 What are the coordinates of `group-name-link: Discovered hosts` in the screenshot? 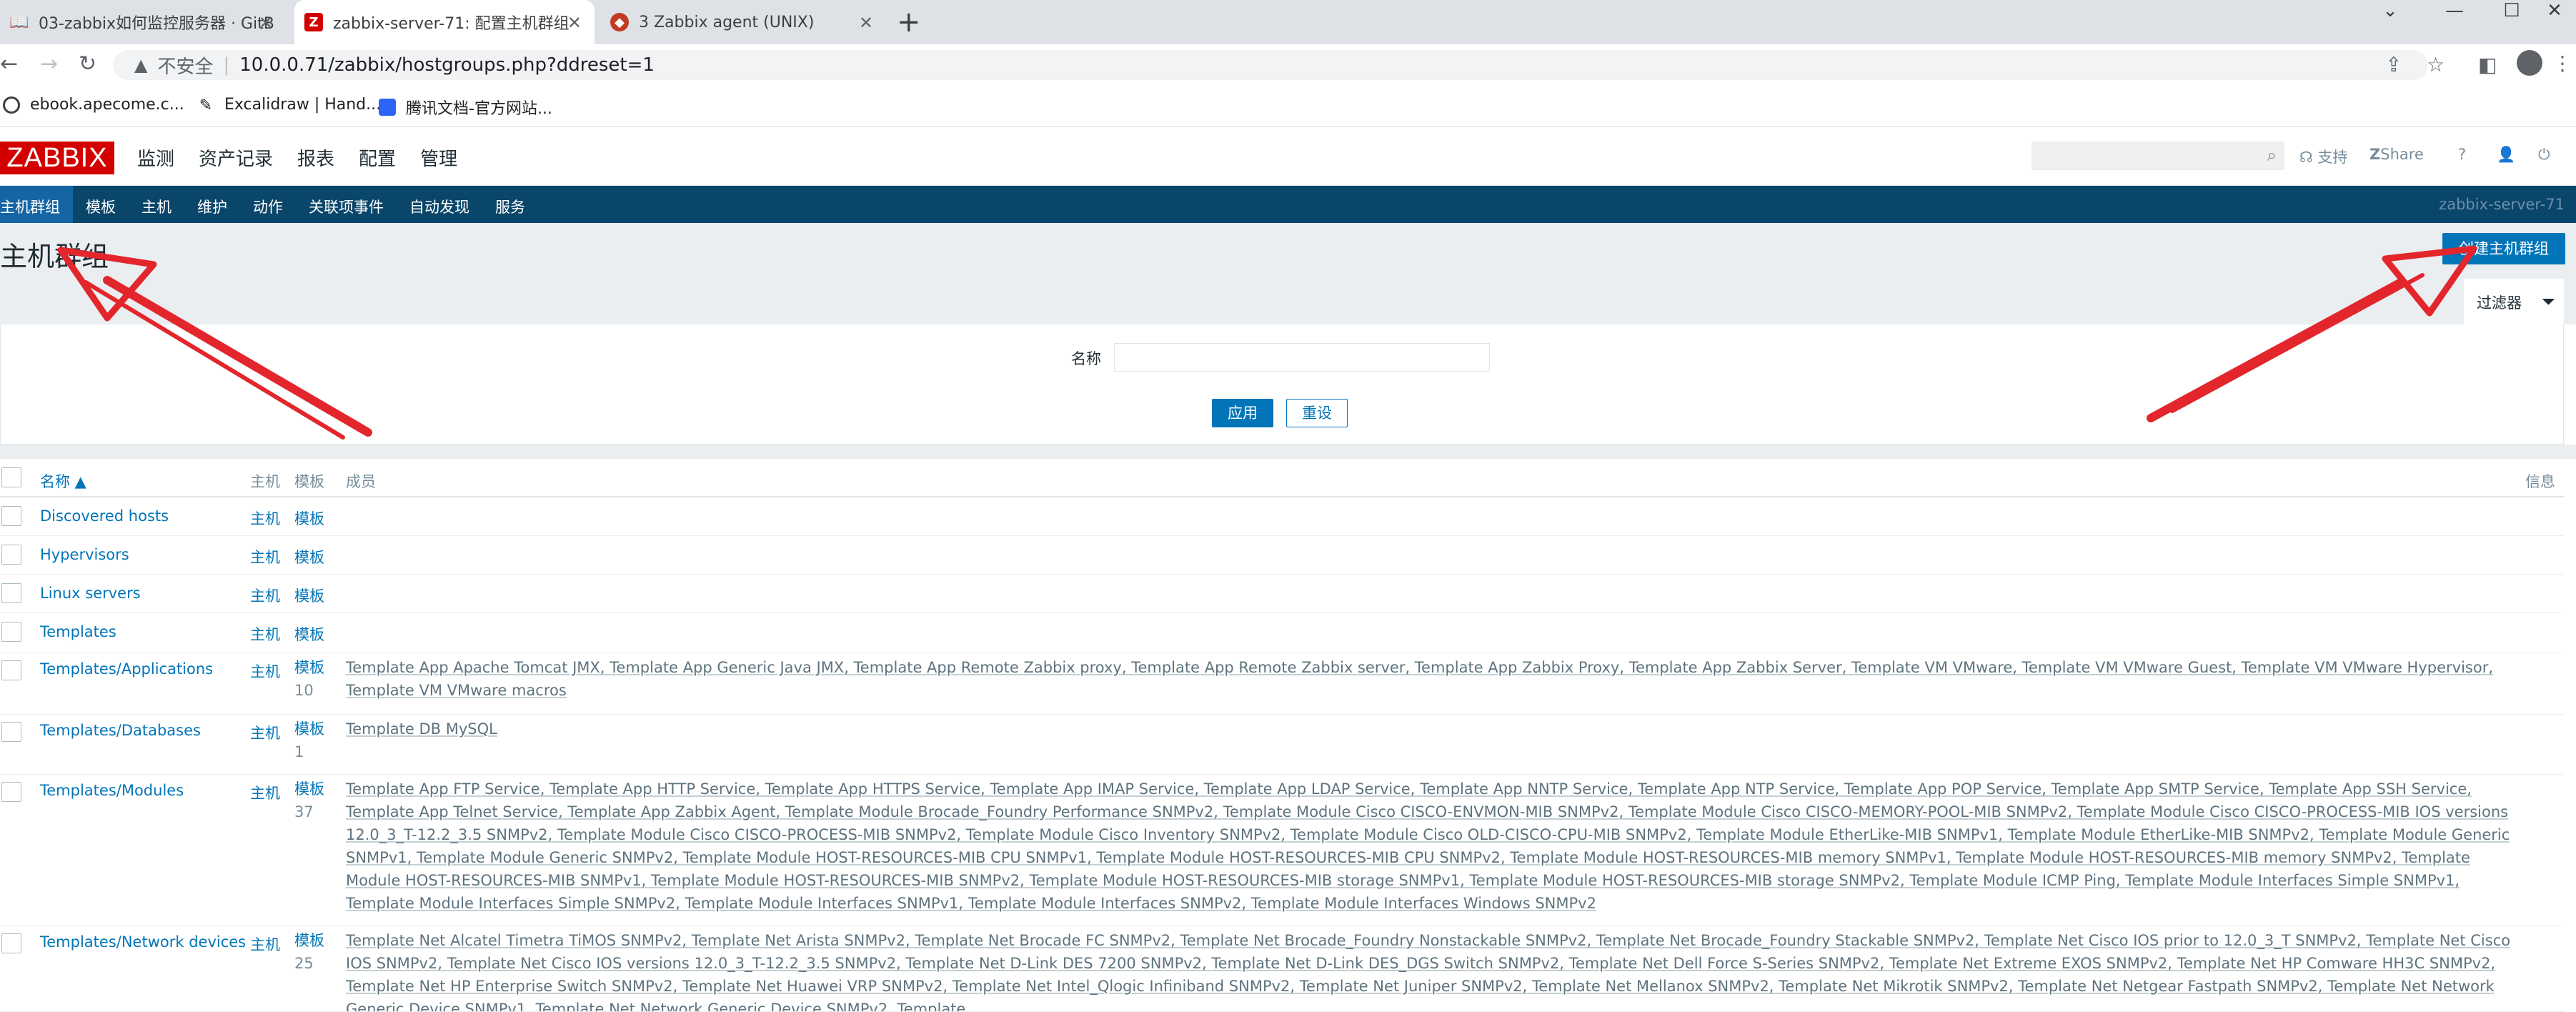 It's located at (104, 516).